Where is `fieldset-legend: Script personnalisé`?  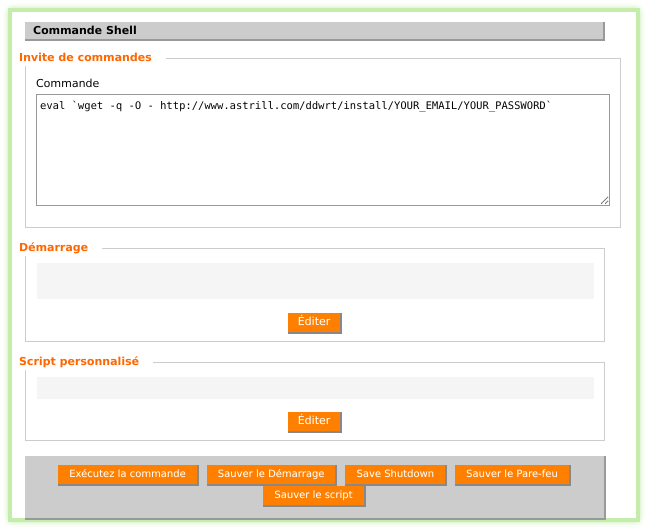
fieldset-legend: Script personnalisé is located at coordinates (86, 362).